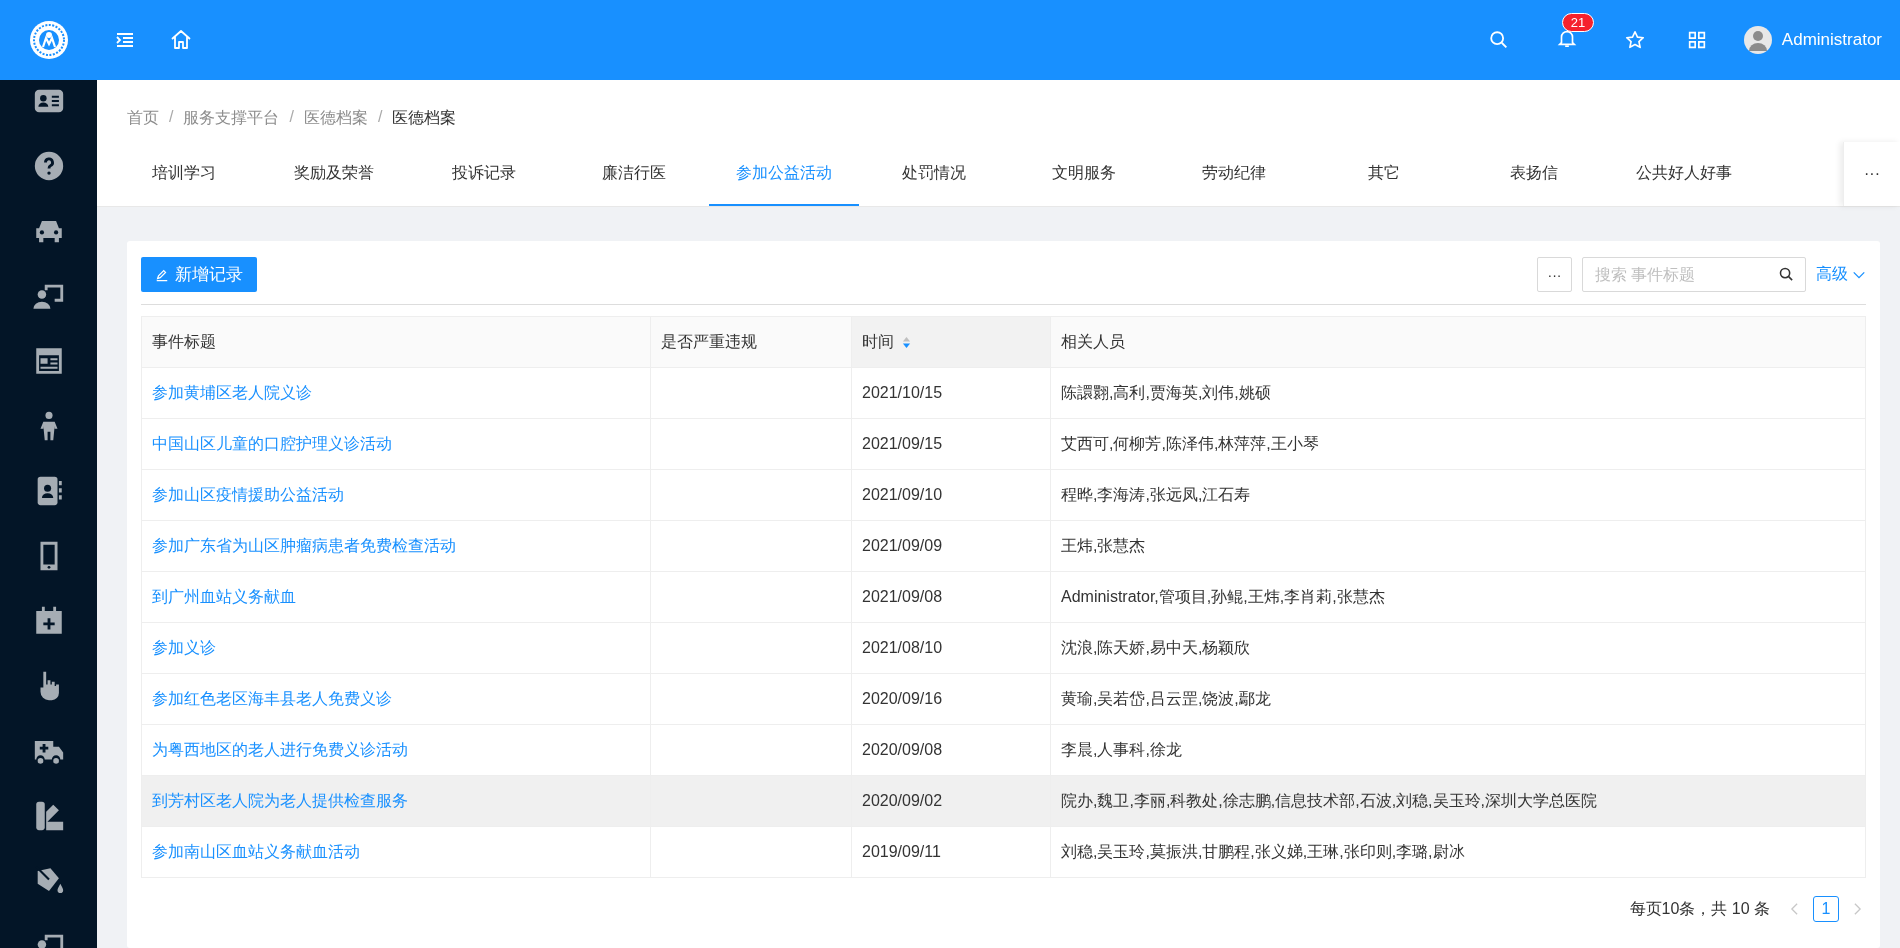  Describe the element at coordinates (1458, 546) in the screenshot. I see `table-cell: 王炜,张慧杰` at that location.